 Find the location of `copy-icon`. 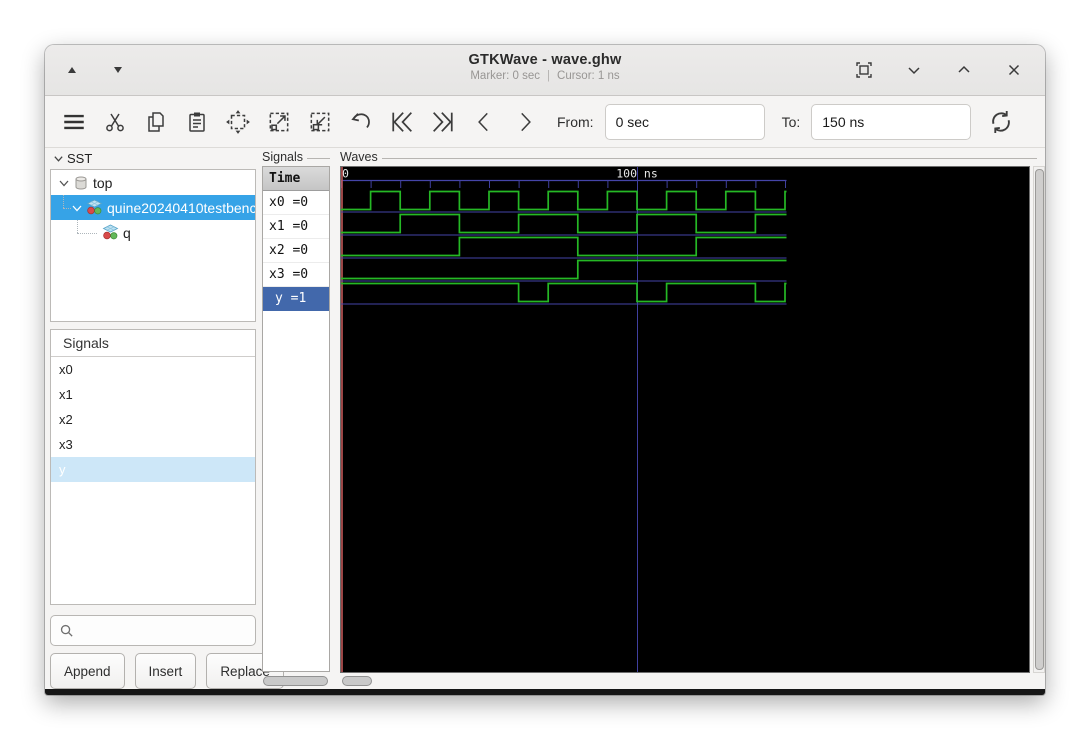

copy-icon is located at coordinates (156, 122).